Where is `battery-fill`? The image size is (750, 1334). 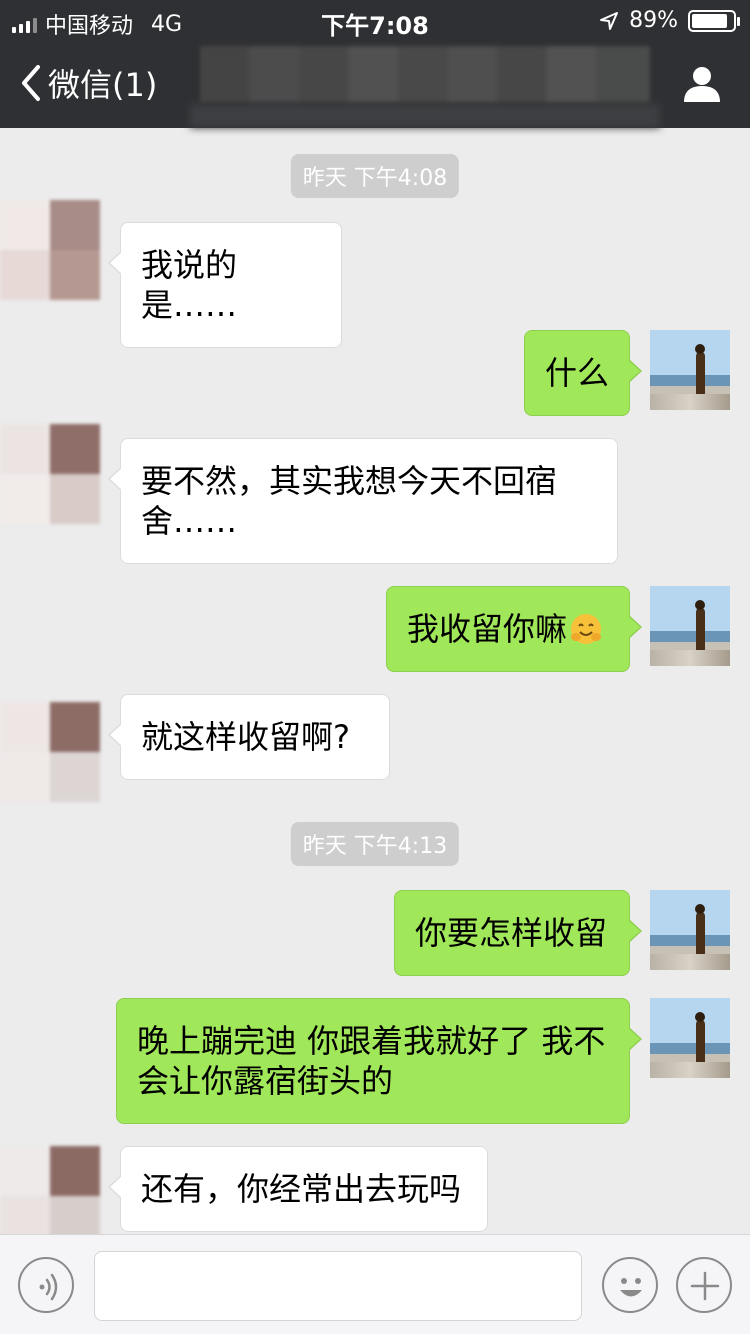
battery-fill is located at coordinates (710, 20).